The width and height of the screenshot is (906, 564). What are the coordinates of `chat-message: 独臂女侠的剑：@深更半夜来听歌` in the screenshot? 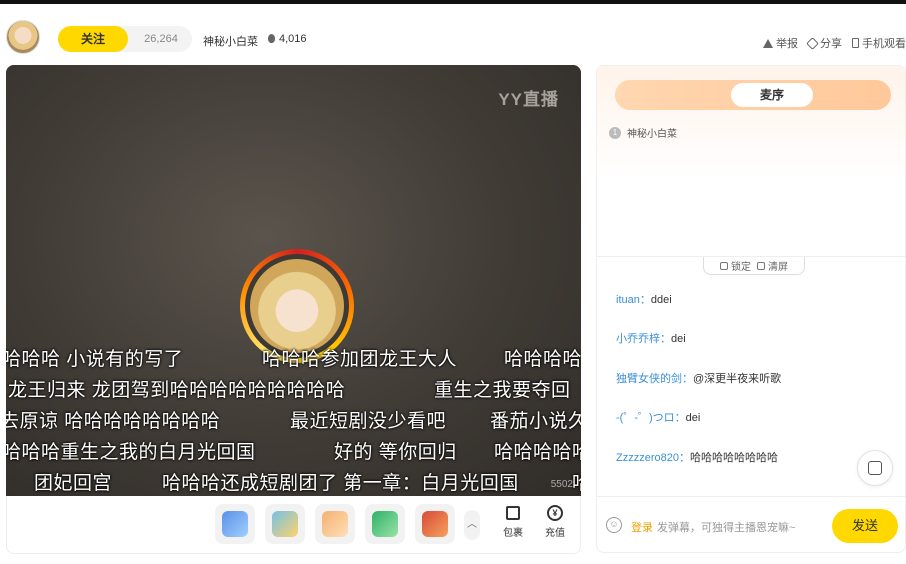 It's located at (698, 378).